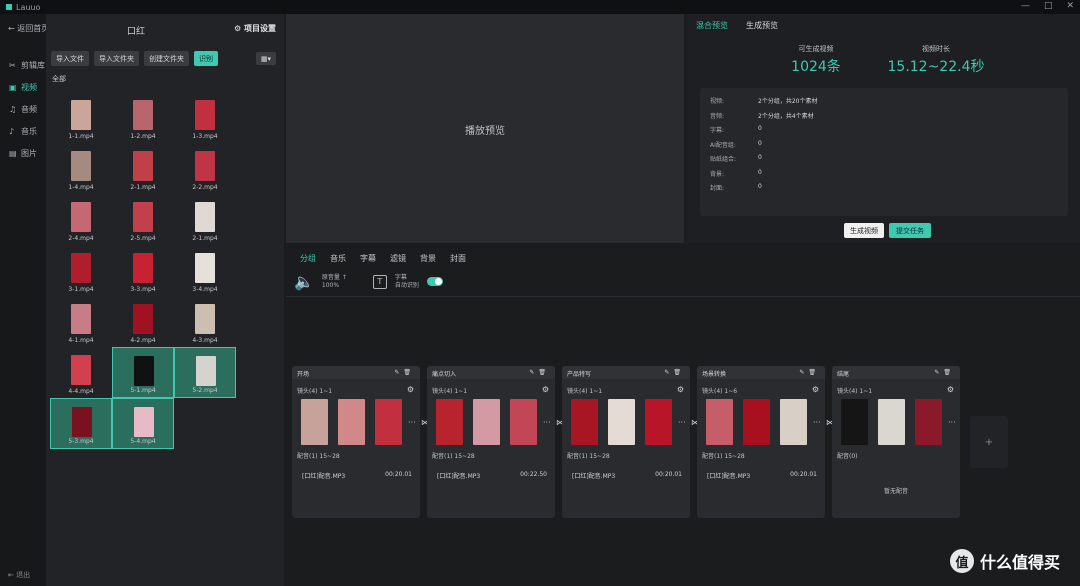 The width and height of the screenshot is (1080, 586). Describe the element at coordinates (81, 372) in the screenshot. I see `media-file-tile: 4-4.mp4` at that location.